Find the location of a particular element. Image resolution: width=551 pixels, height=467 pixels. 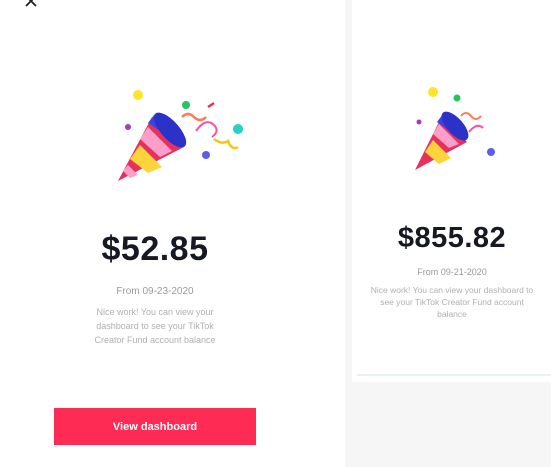

close-icon is located at coordinates (31, 4).